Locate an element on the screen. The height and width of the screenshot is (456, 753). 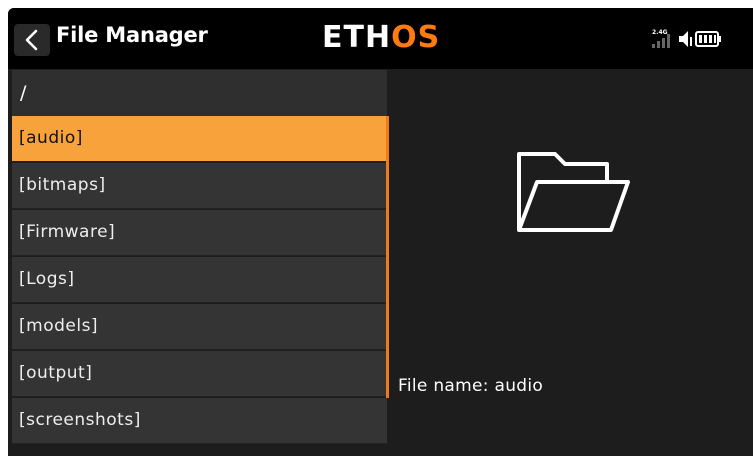
page-title: File Manager is located at coordinates (132, 35).